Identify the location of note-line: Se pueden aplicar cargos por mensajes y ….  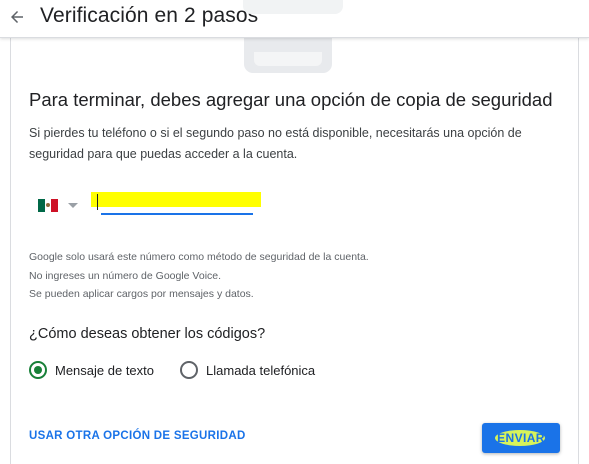
(141, 294).